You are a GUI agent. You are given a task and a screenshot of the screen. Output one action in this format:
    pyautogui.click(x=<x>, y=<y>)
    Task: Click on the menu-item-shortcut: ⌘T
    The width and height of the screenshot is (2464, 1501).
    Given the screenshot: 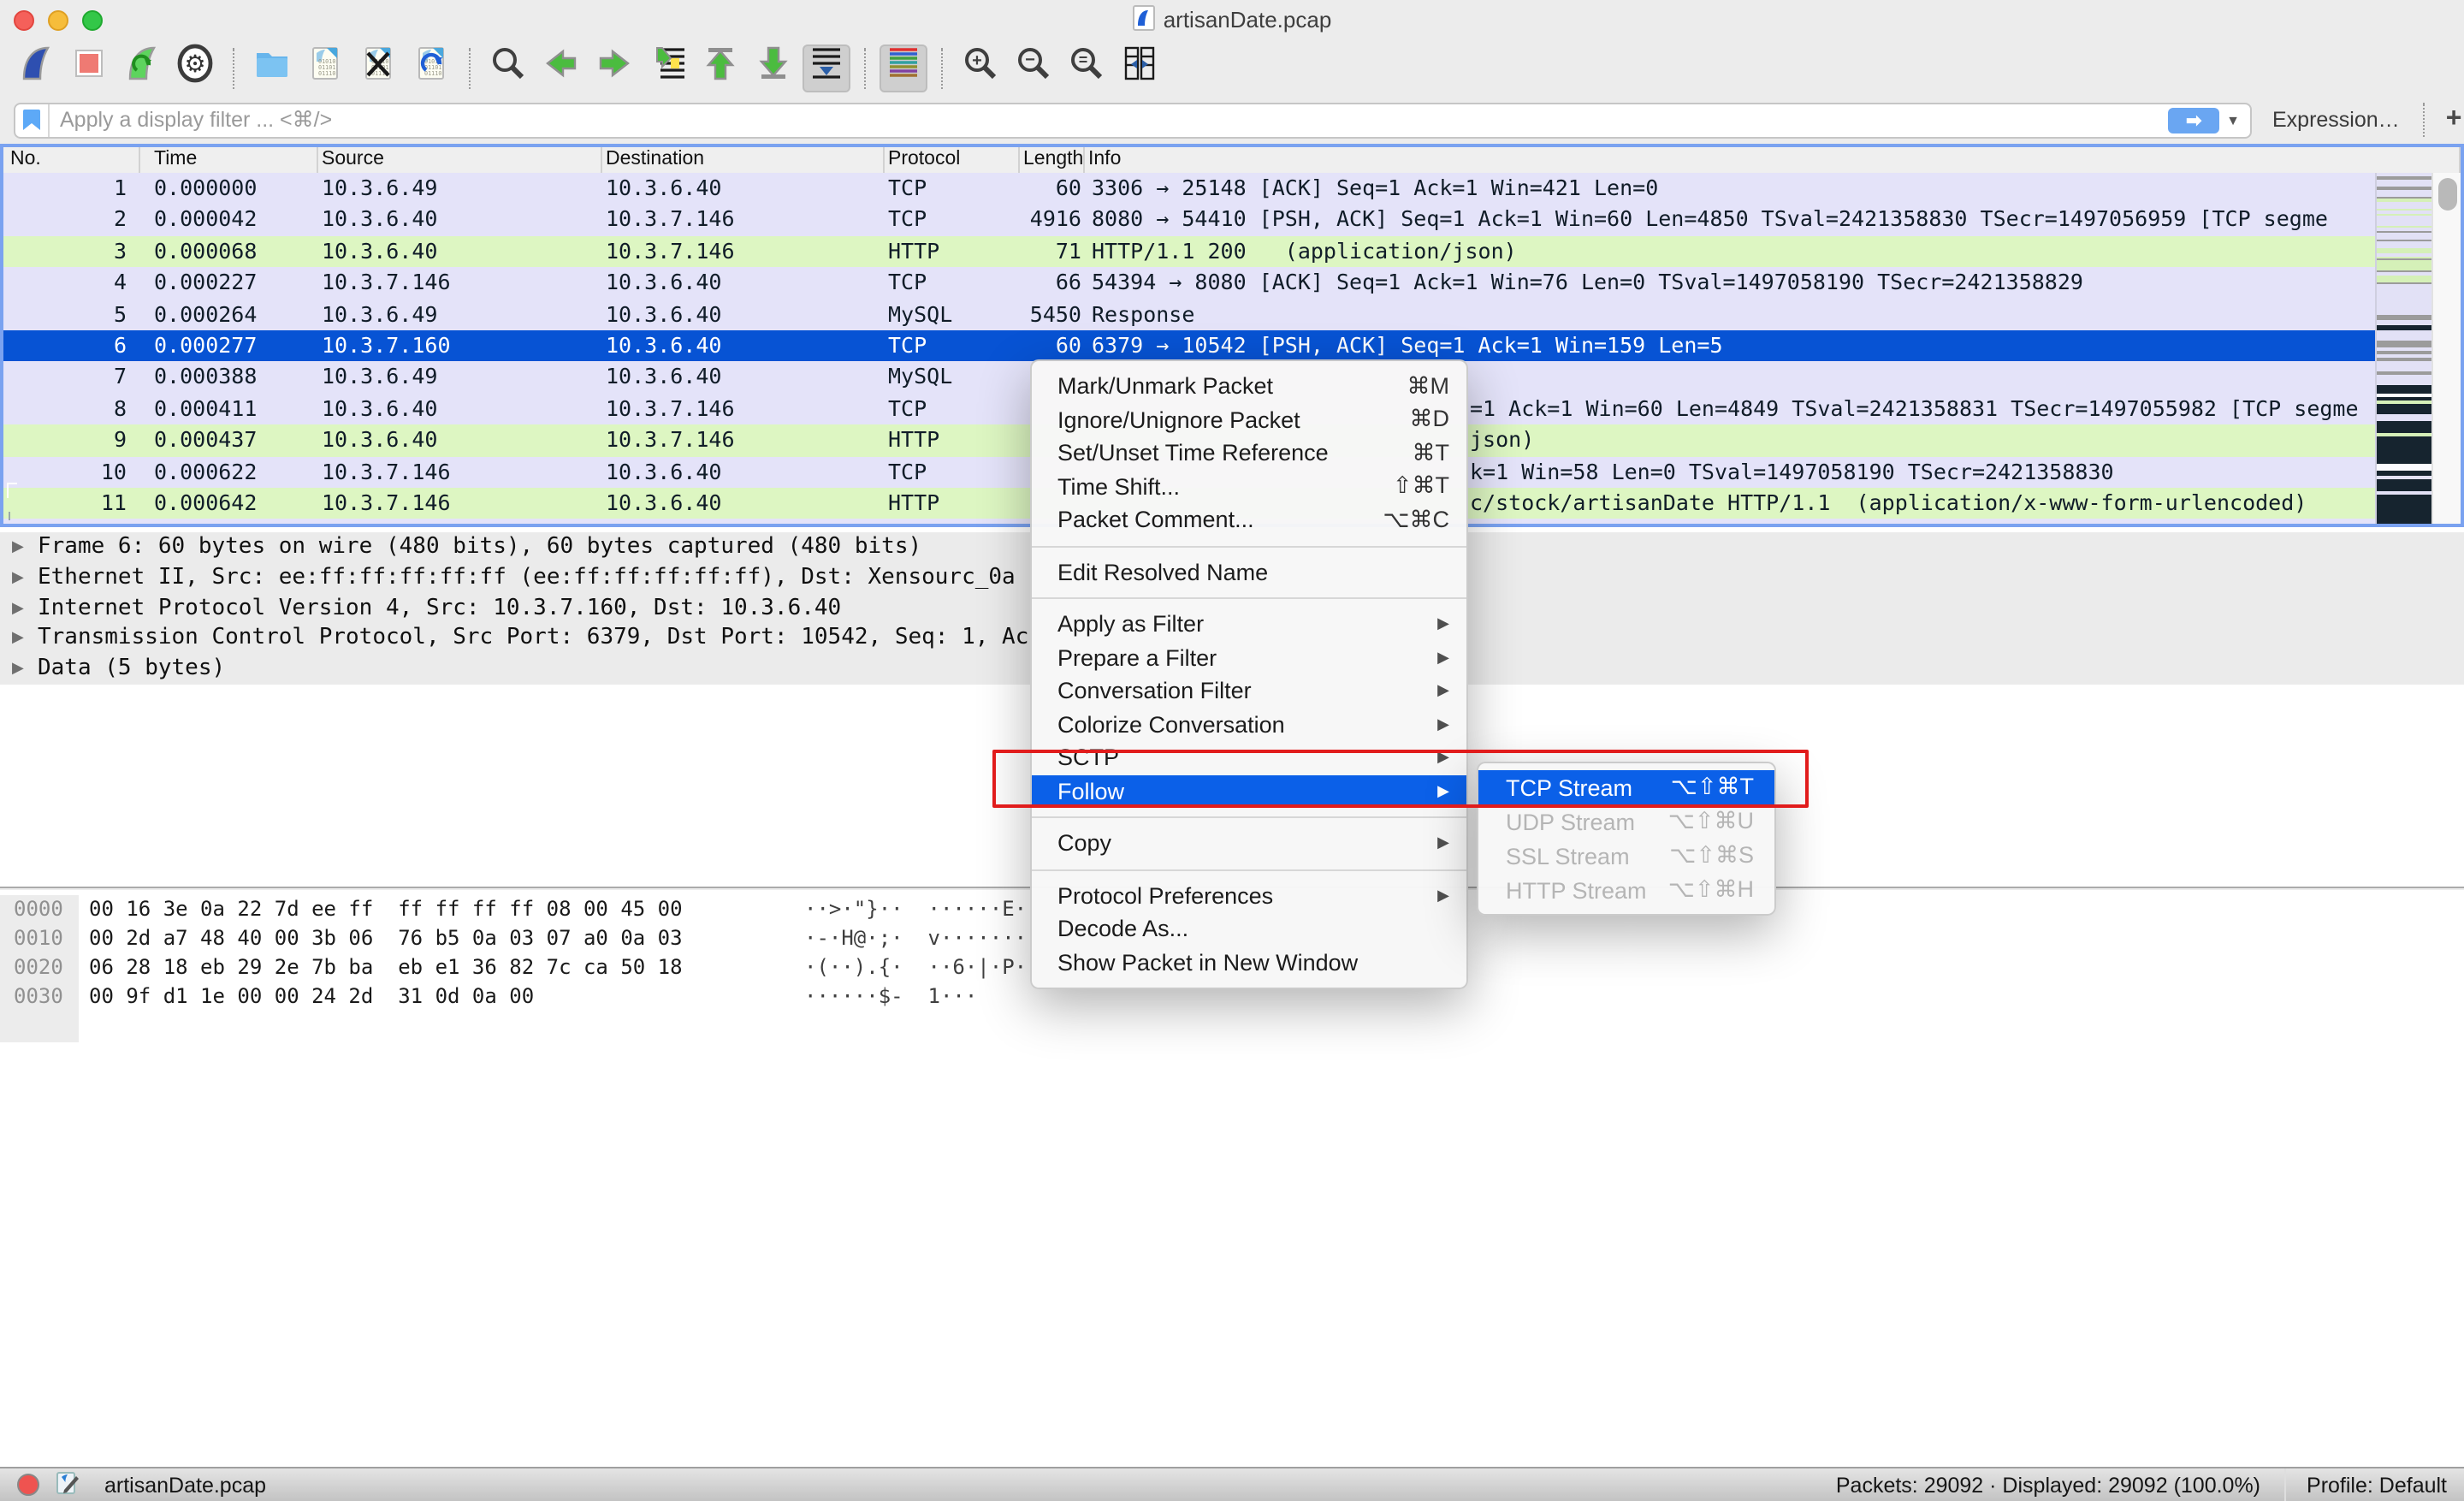 What is the action you would take?
    pyautogui.click(x=1431, y=452)
    